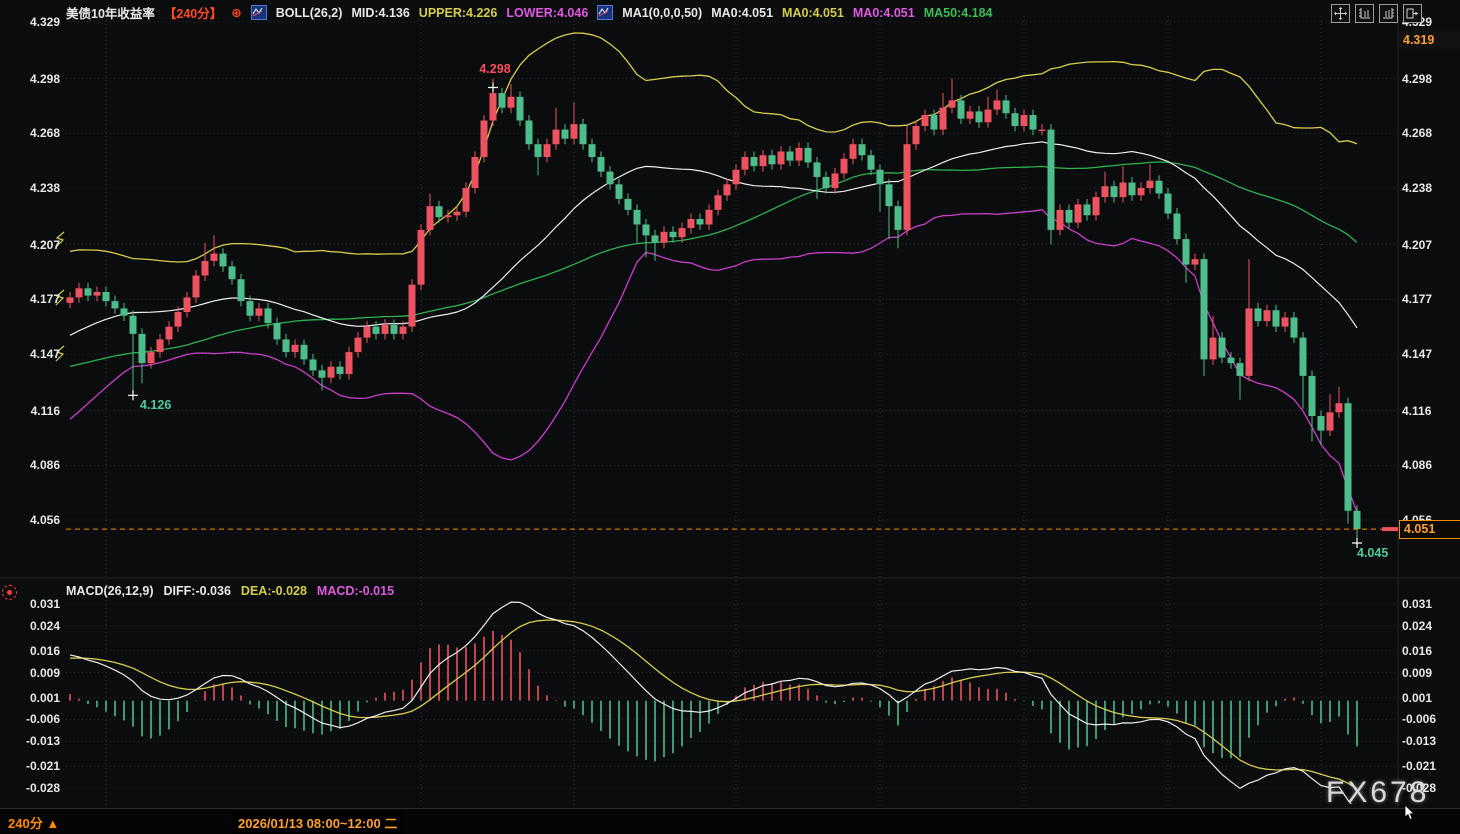  Describe the element at coordinates (662, 12) in the screenshot. I see `ma-params-label: MA1(0,0,0,50)` at that location.